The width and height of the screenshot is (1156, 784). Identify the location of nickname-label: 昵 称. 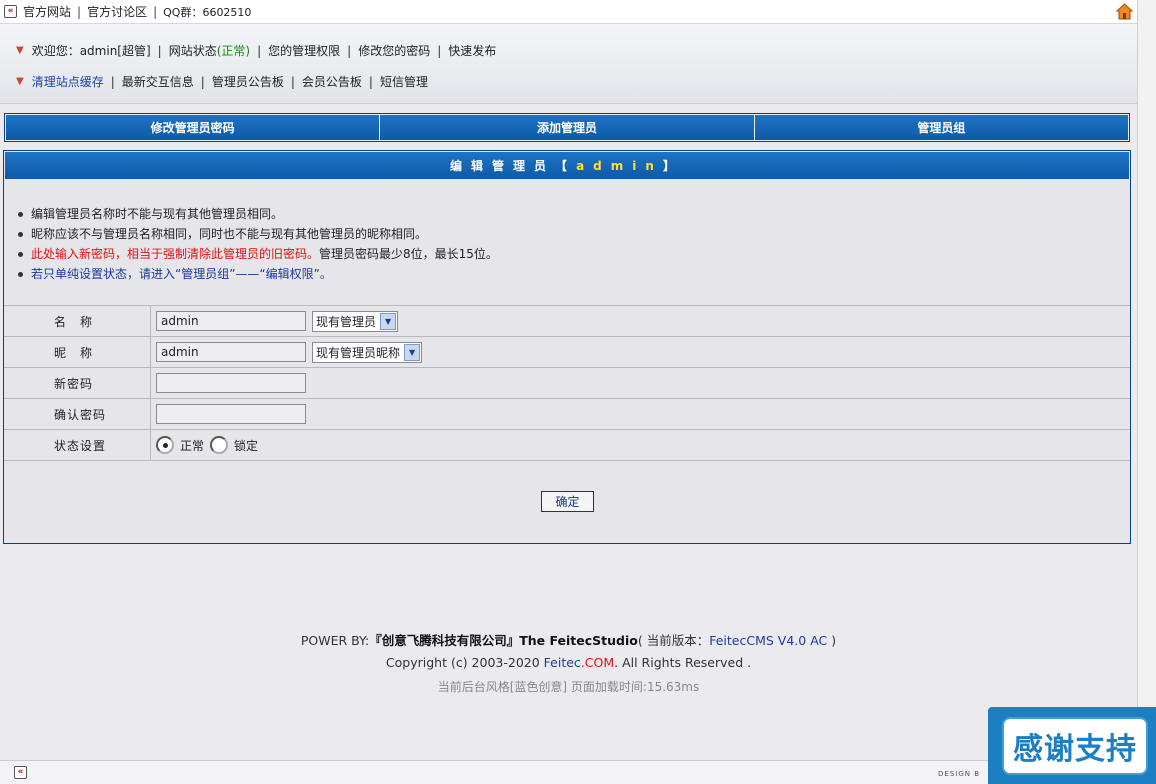
(77, 352).